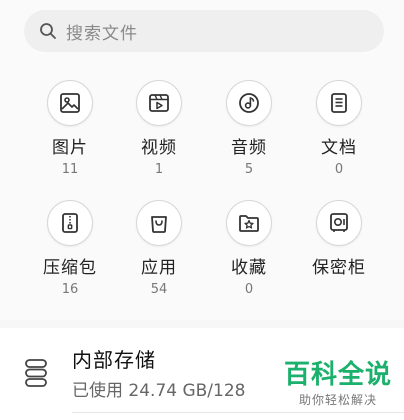 This screenshot has height=420, width=404. Describe the element at coordinates (339, 148) in the screenshot. I see `category-label: 文档` at that location.